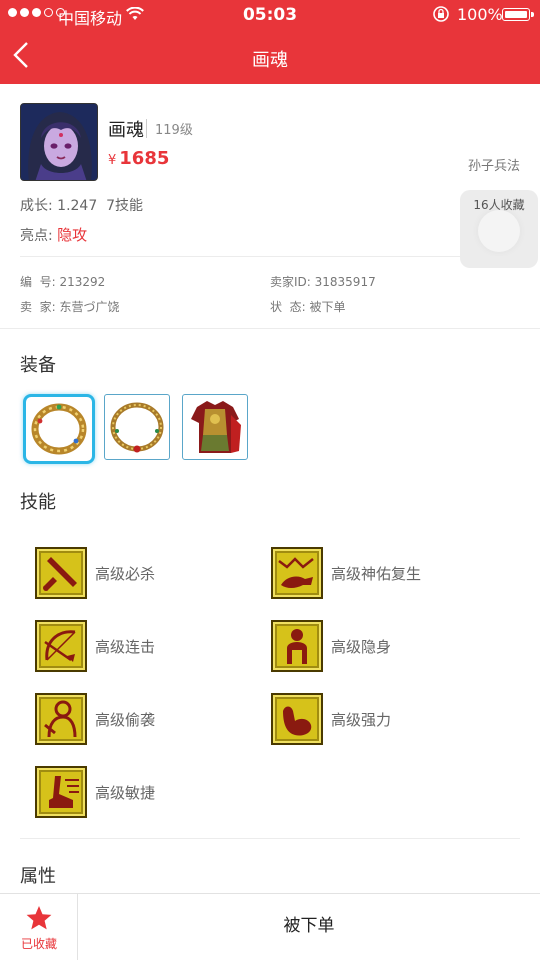  I want to click on character-avatar, so click(59, 142).